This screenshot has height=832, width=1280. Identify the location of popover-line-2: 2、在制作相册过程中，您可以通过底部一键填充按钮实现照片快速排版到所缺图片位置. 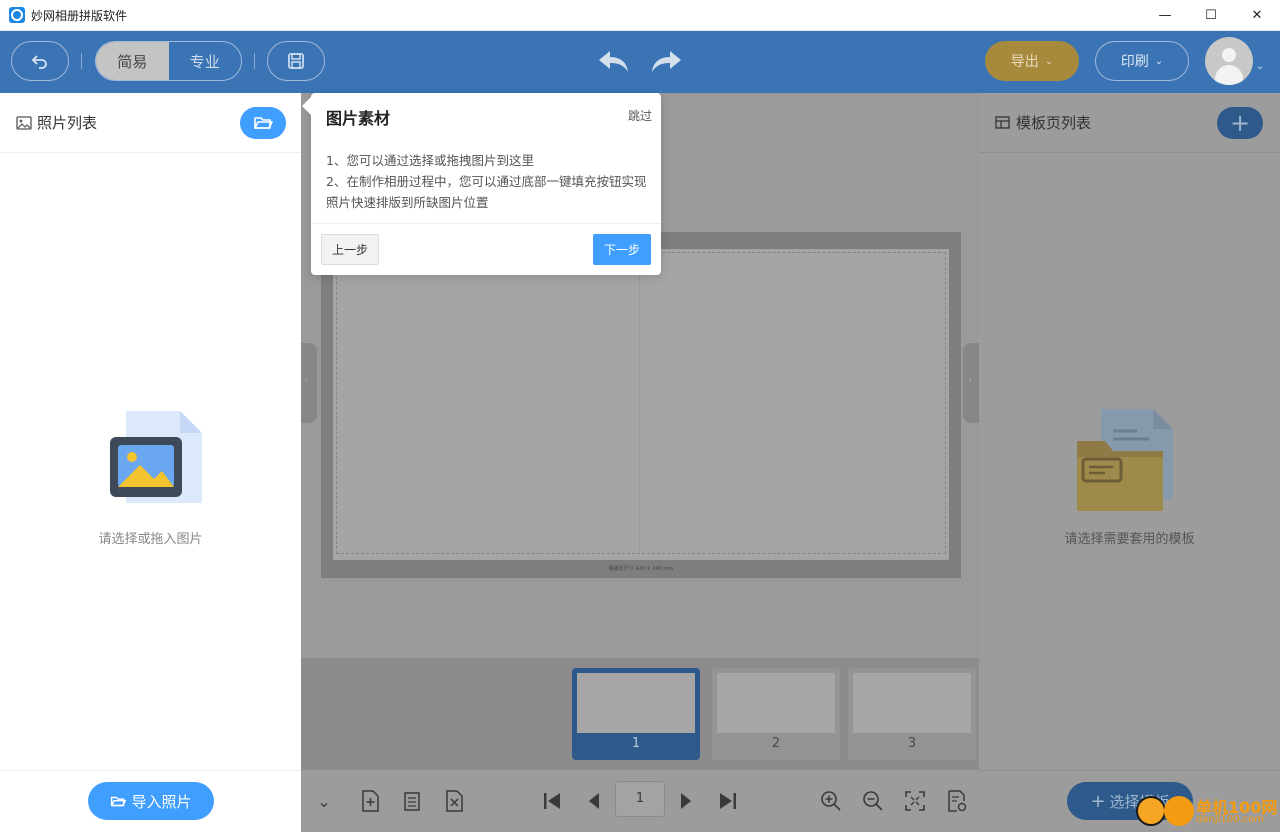
(486, 192).